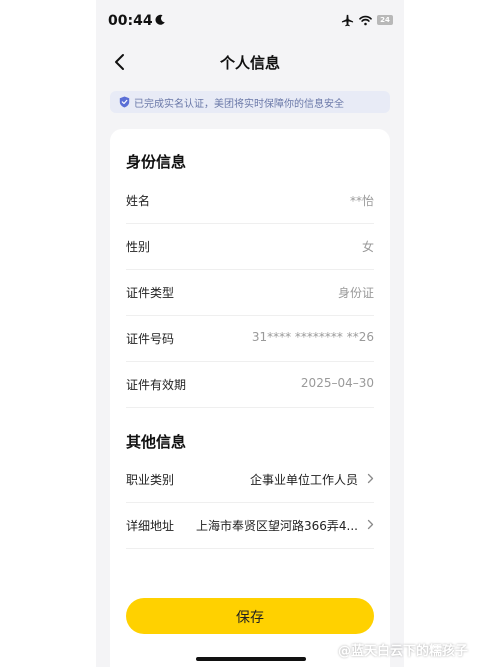  Describe the element at coordinates (150, 293) in the screenshot. I see `row-label: 证件类型` at that location.